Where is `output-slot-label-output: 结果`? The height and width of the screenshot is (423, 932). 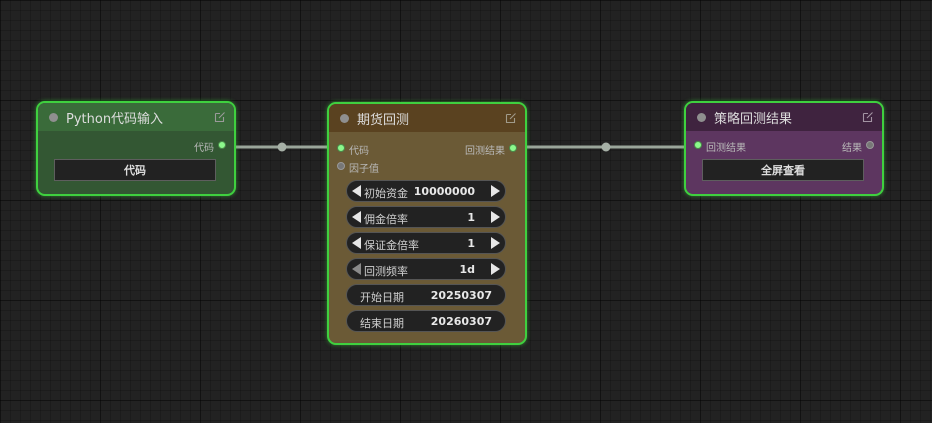
output-slot-label-output: 结果 is located at coordinates (852, 148).